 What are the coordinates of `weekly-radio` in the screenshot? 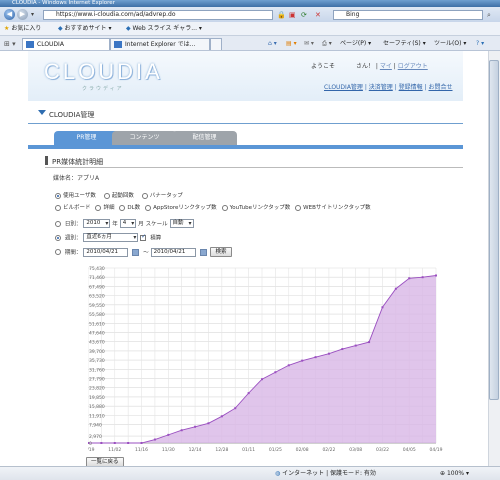 It's located at (58, 237).